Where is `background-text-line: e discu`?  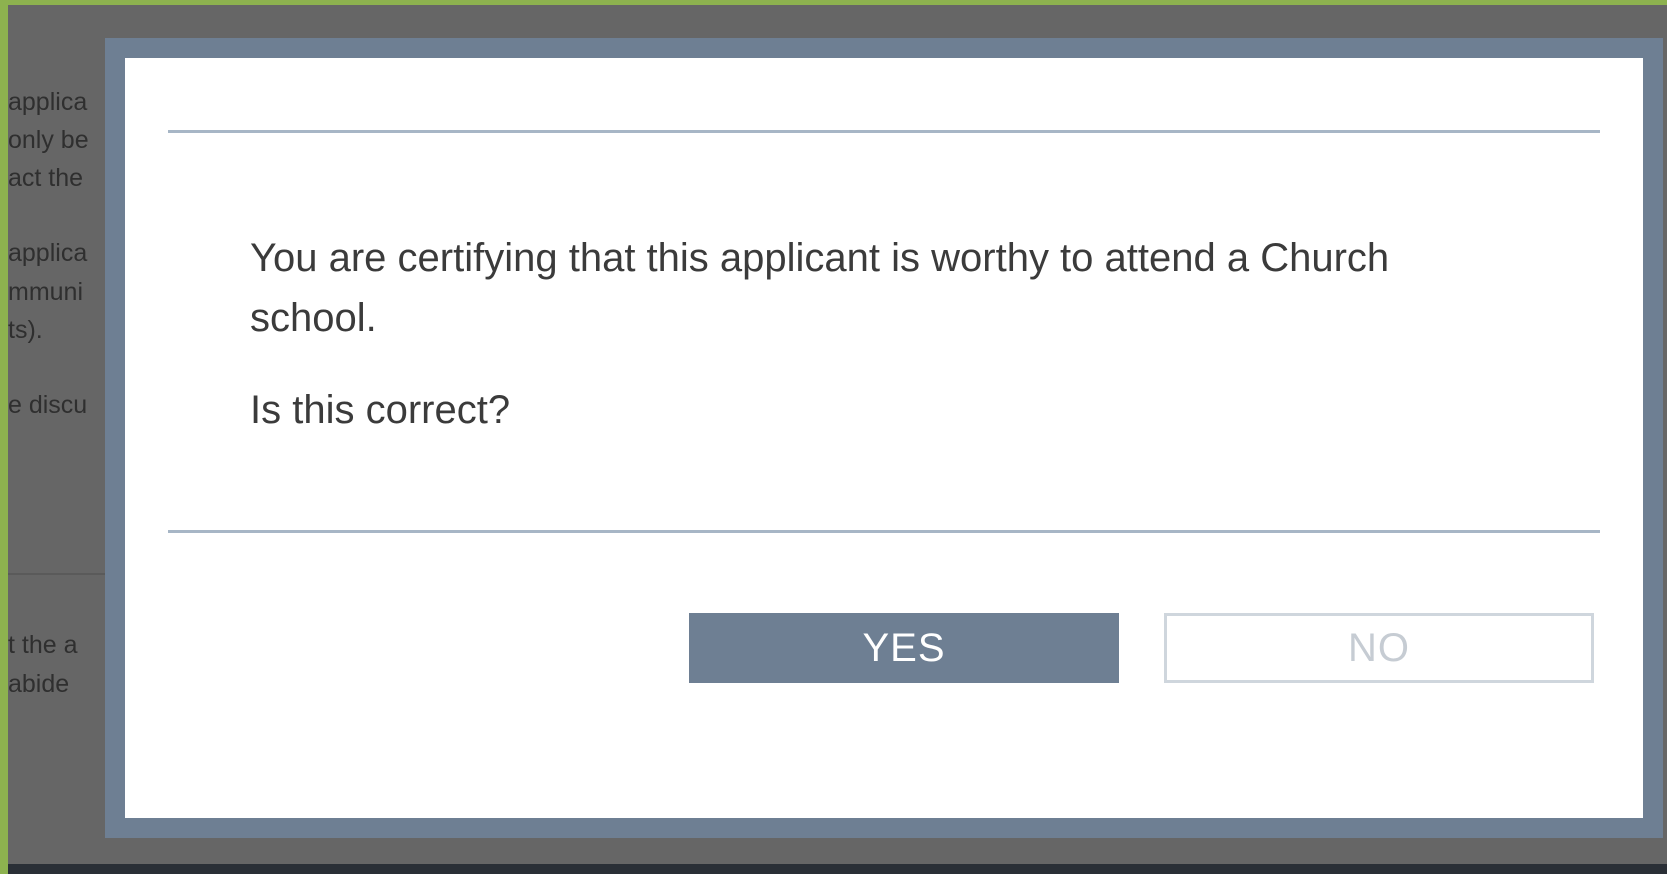 background-text-line: e discu is located at coordinates (48, 405).